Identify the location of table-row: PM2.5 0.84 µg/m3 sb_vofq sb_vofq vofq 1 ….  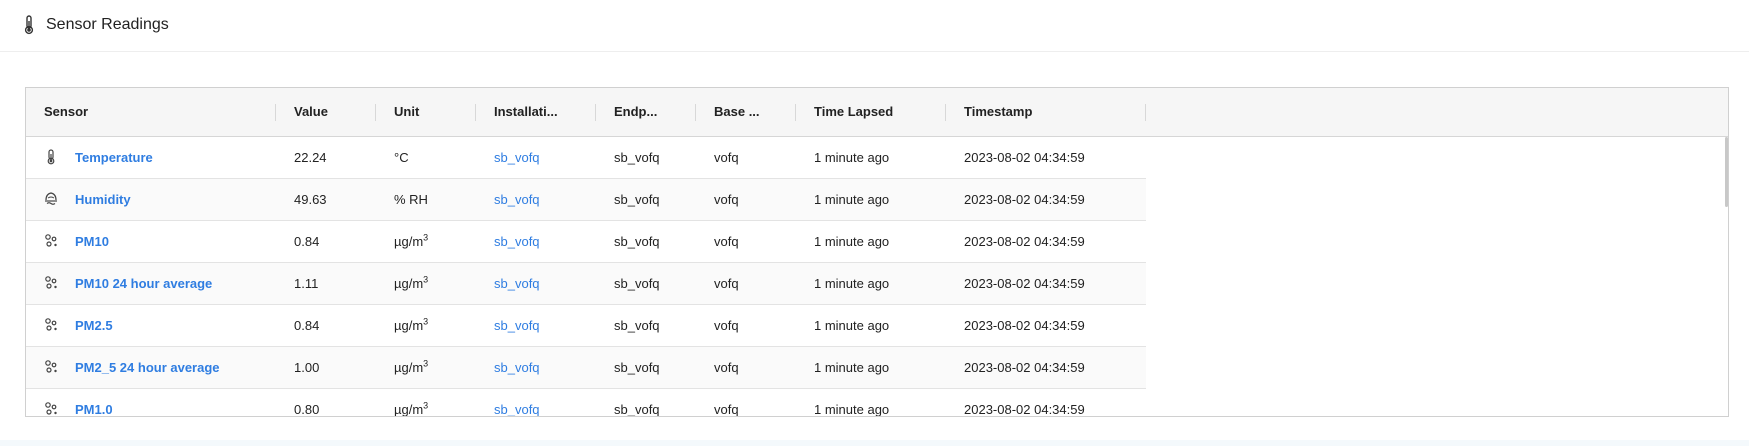
(586, 326).